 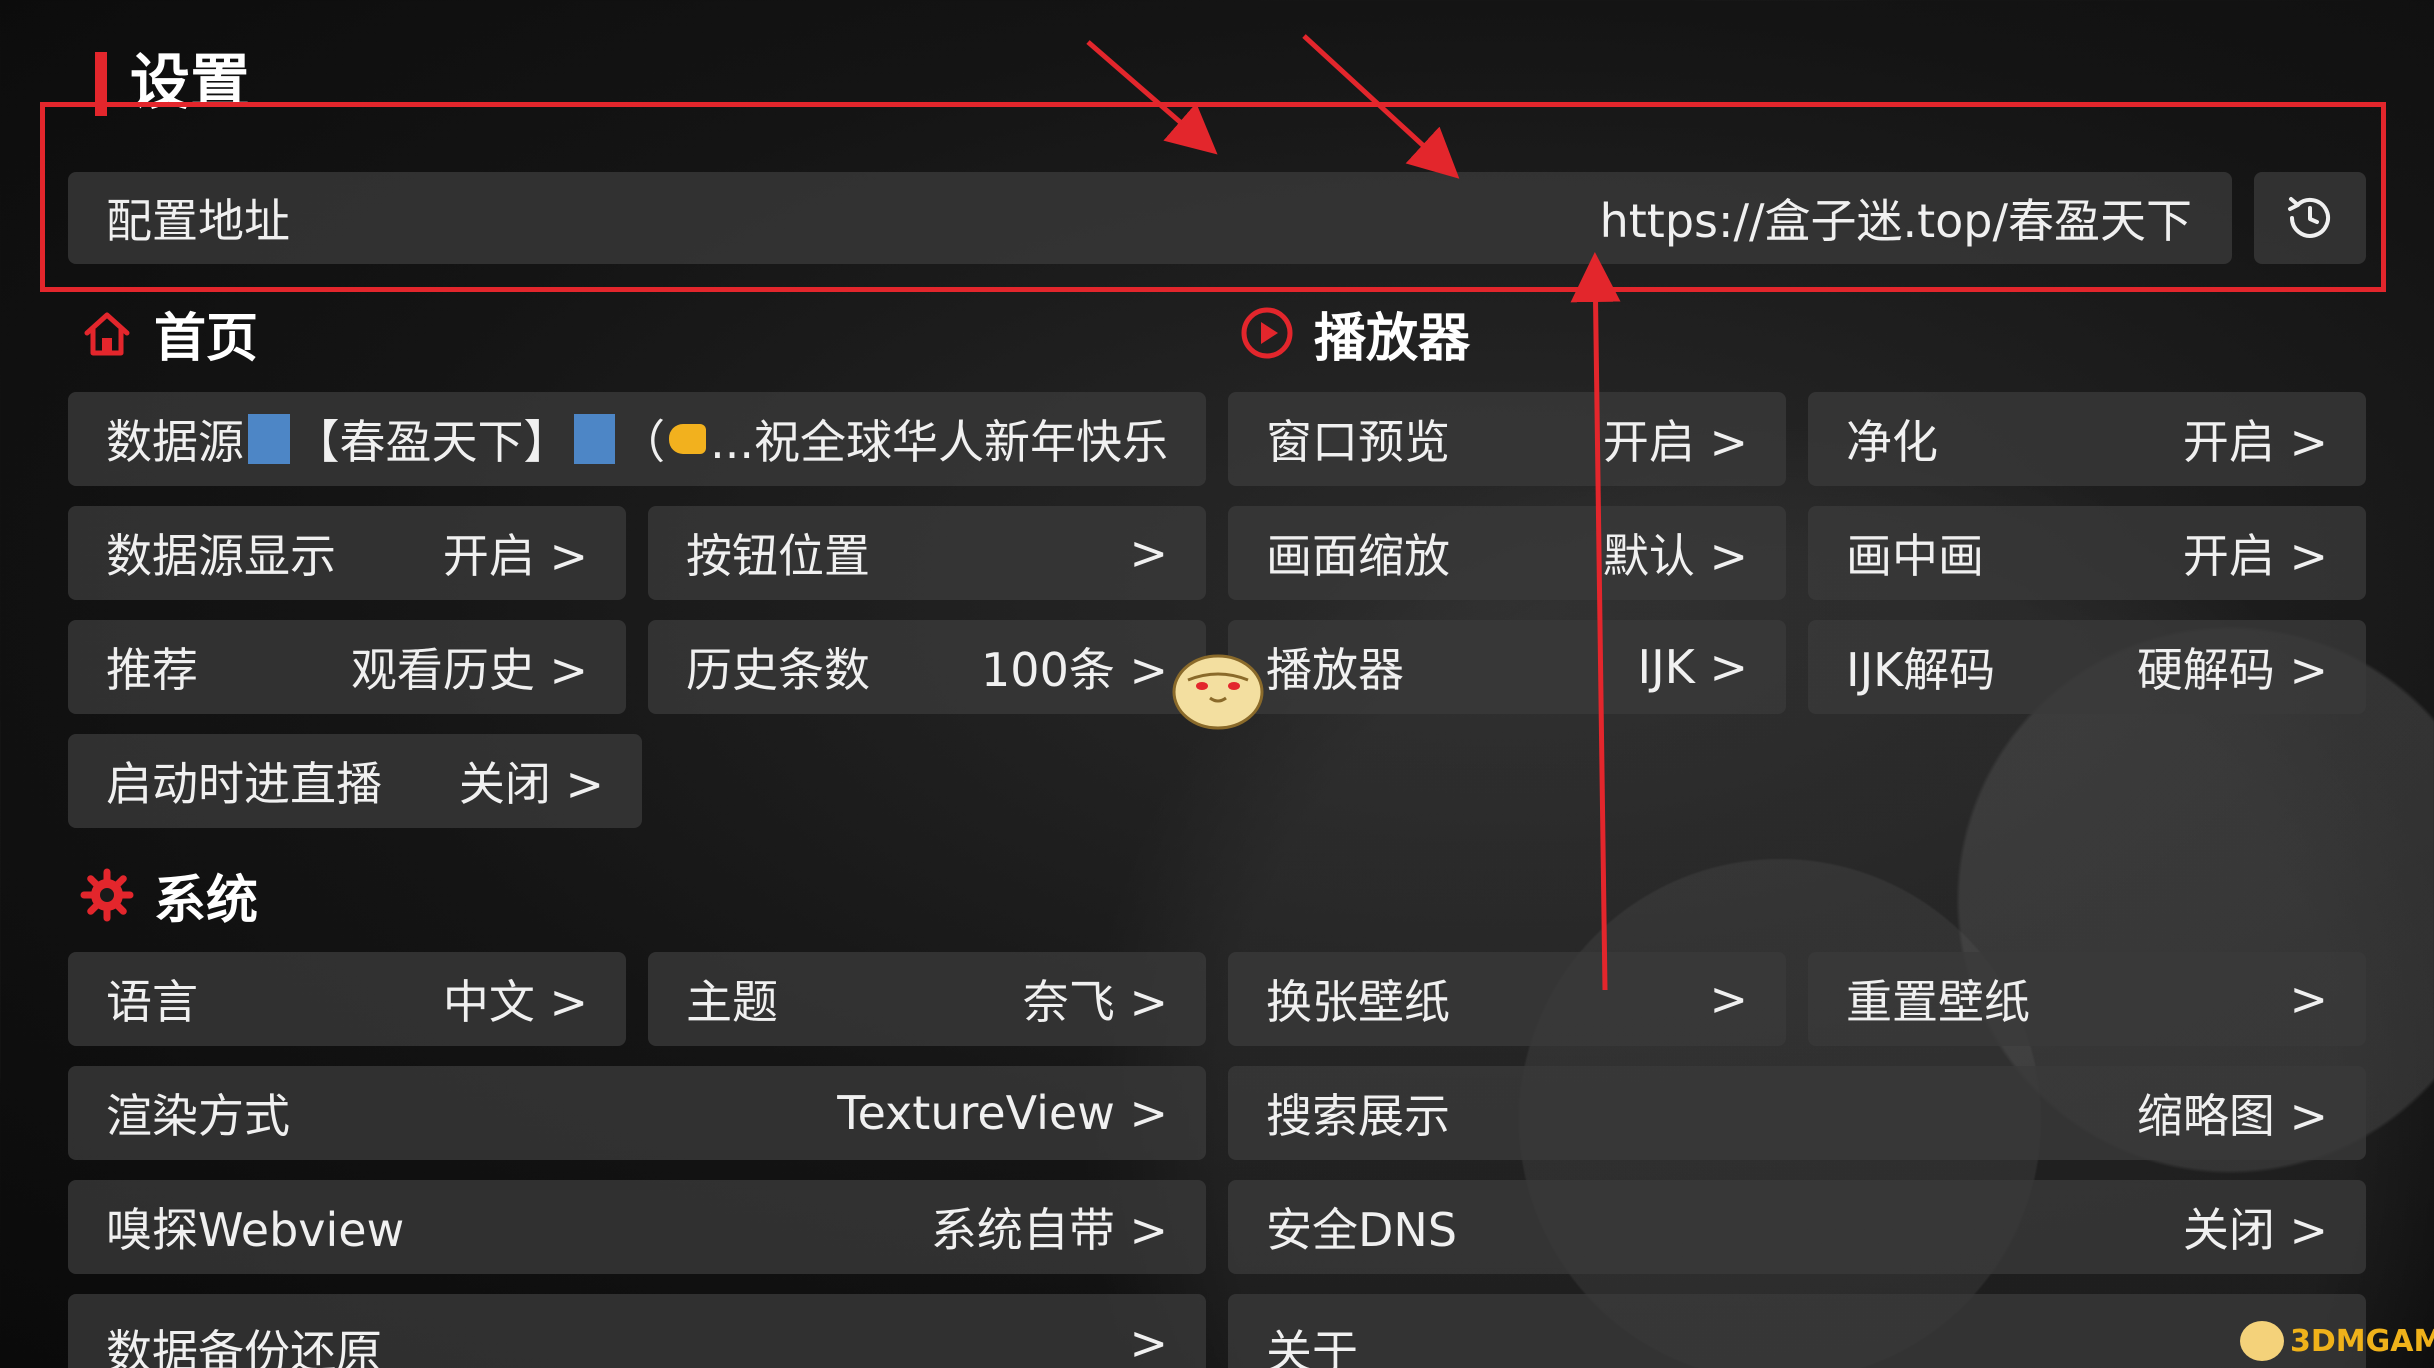 What do you see at coordinates (1358, 556) in the screenshot?
I see `zoom-label: 画面缩放` at bounding box center [1358, 556].